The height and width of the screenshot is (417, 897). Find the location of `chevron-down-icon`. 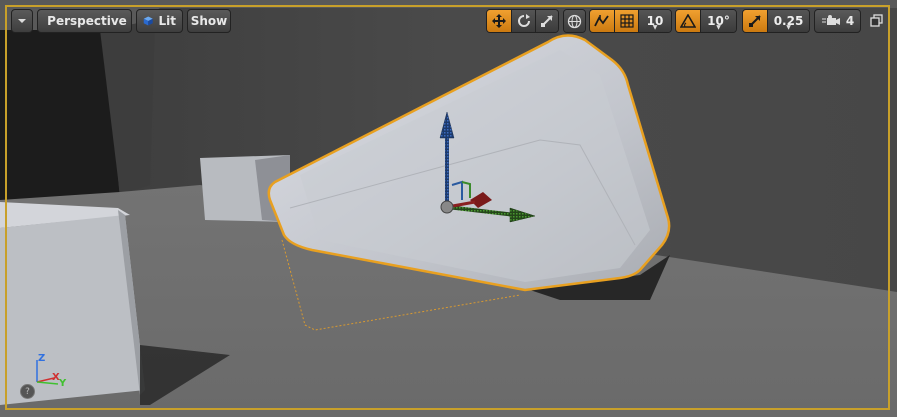

chevron-down-icon is located at coordinates (22, 21).